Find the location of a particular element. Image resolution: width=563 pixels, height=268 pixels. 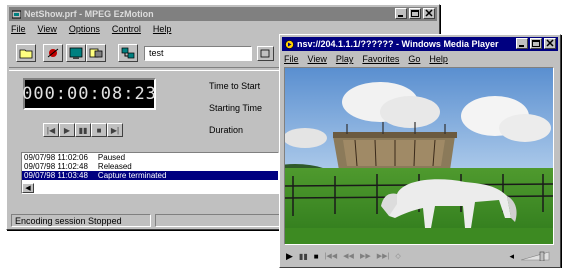

settings-icon is located at coordinates (96, 53).